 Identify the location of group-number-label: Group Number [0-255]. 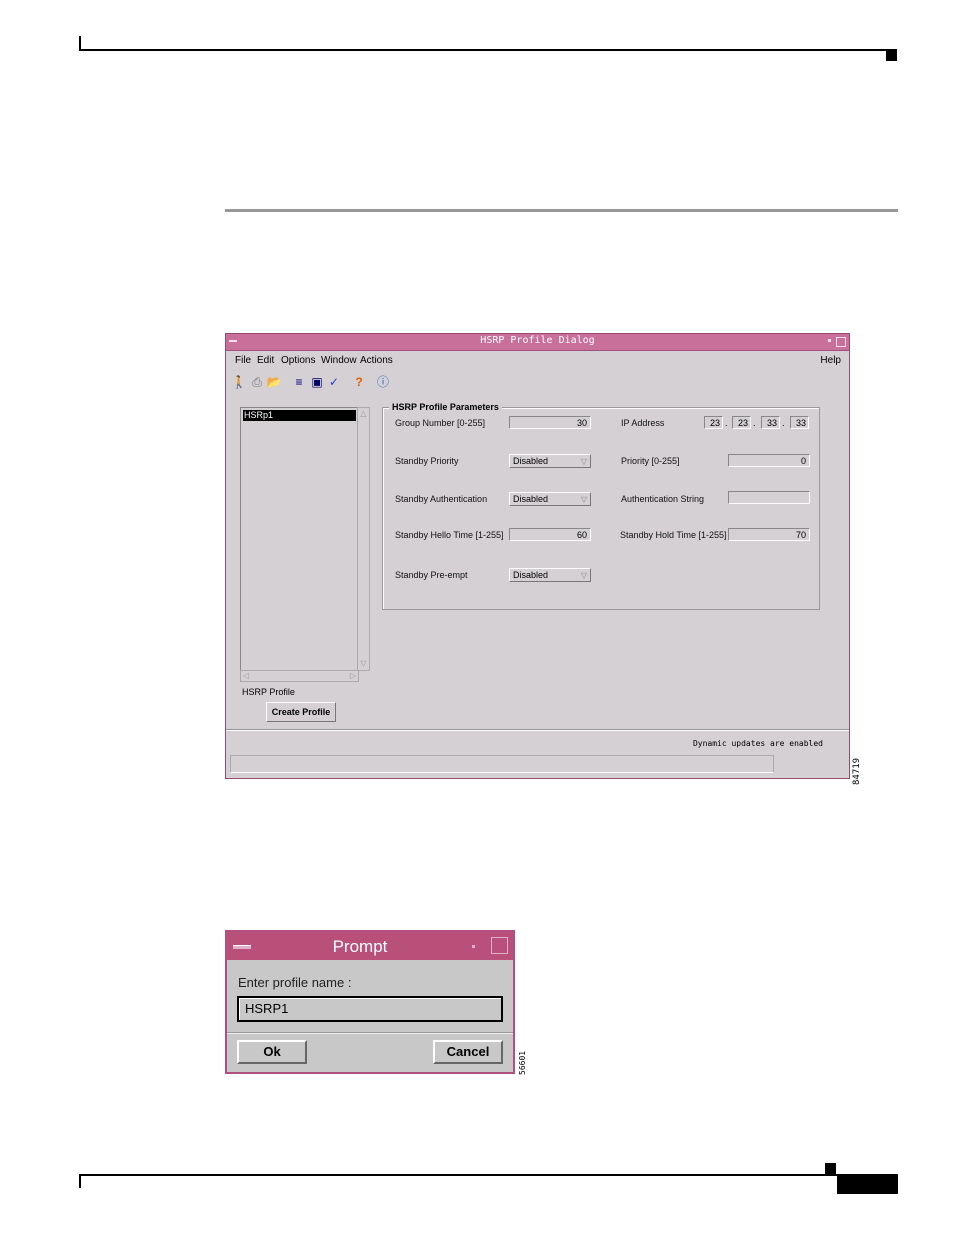
(440, 423).